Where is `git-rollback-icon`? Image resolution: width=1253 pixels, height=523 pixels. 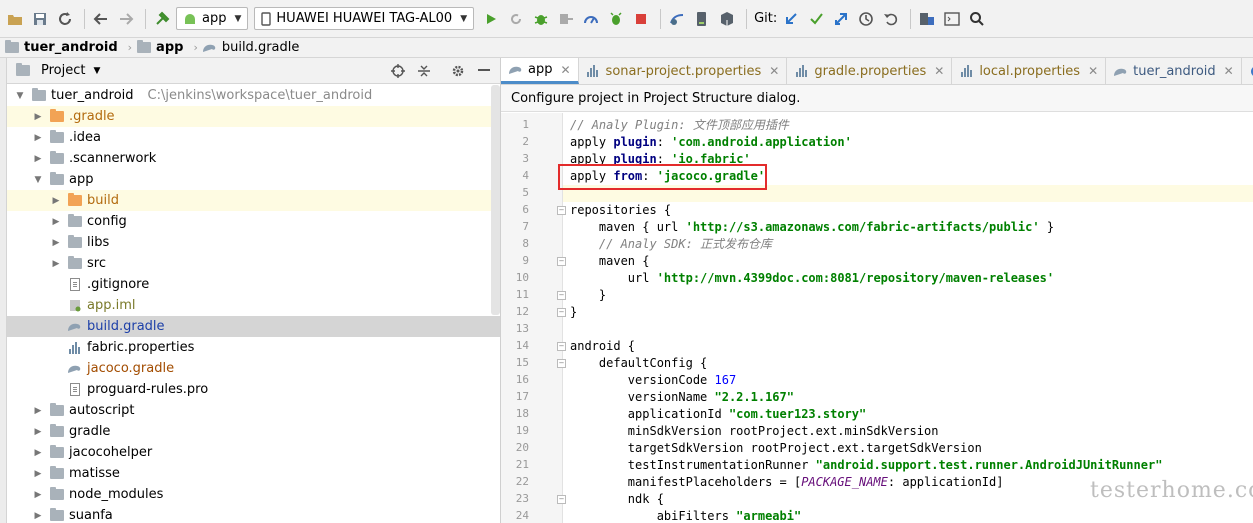
git-rollback-icon is located at coordinates (891, 19).